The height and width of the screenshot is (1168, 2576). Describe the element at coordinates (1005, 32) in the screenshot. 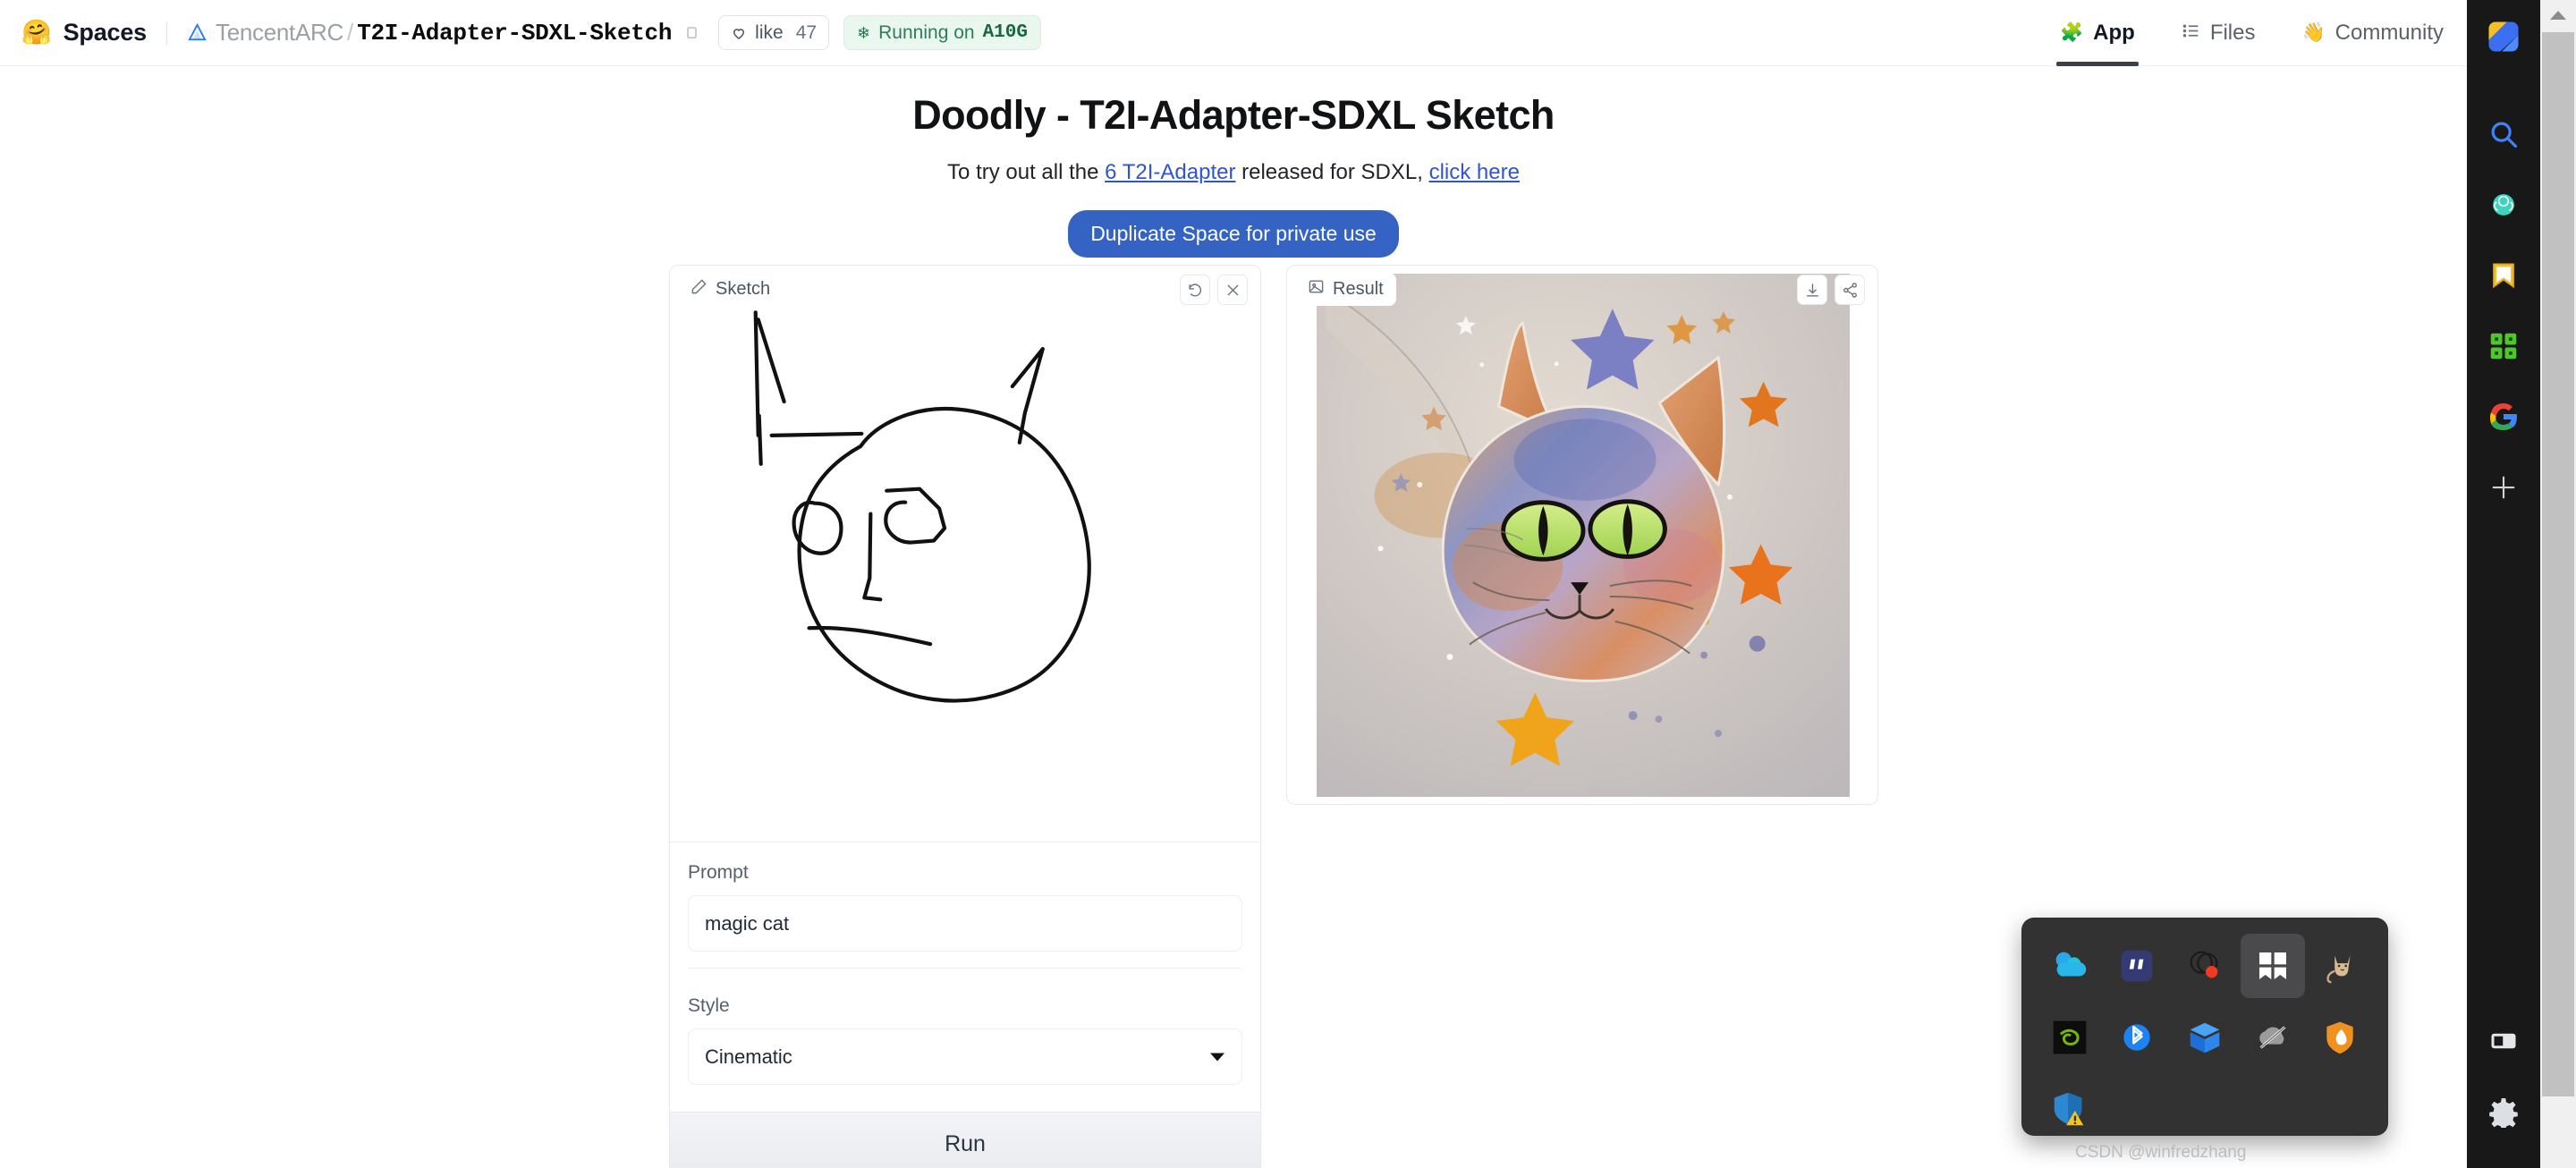

I see `runtime-hardware: A10G` at that location.